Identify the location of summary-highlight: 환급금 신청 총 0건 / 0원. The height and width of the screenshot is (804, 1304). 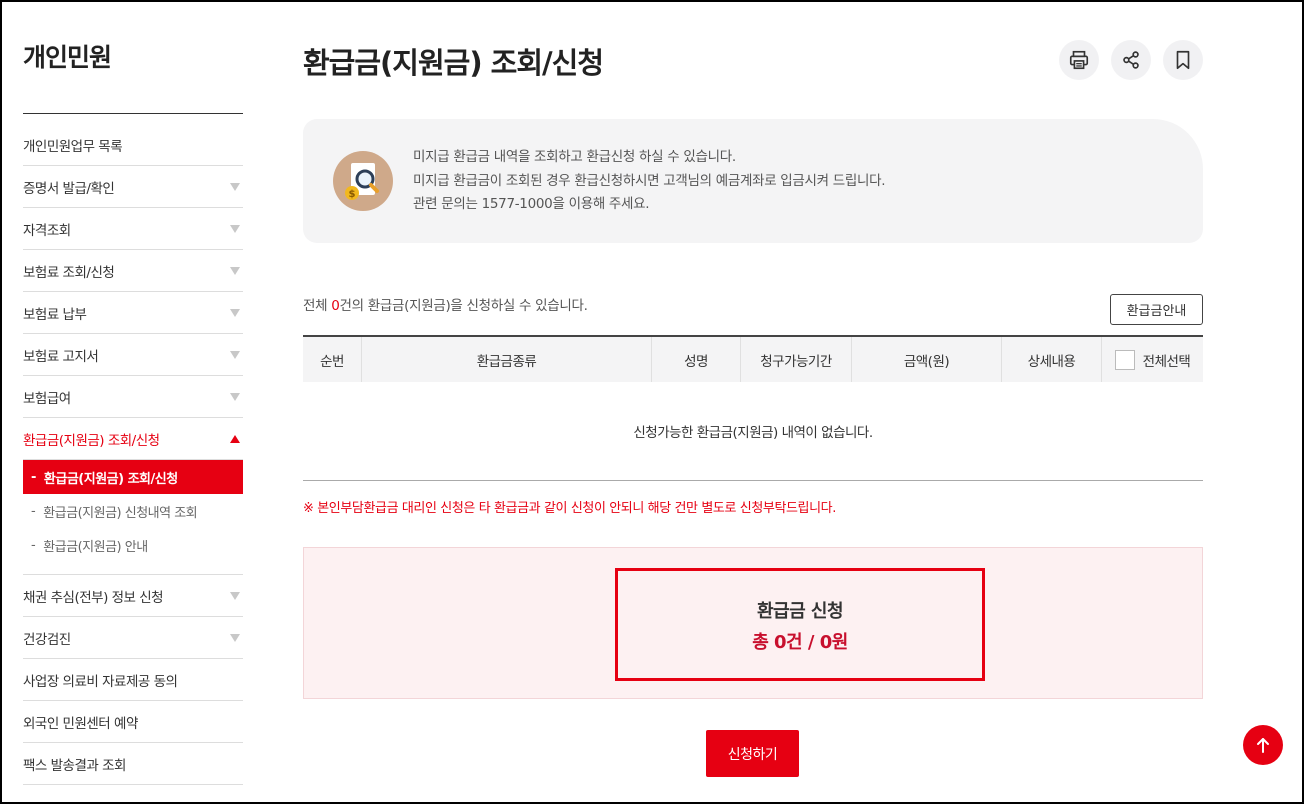
(800, 624).